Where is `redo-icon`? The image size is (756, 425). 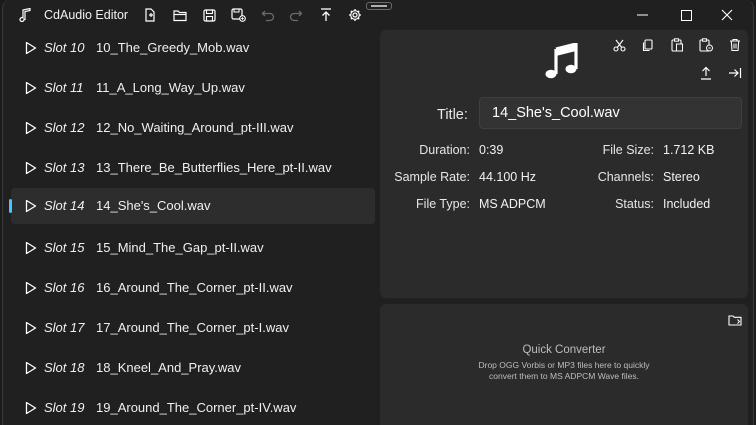 redo-icon is located at coordinates (296, 15).